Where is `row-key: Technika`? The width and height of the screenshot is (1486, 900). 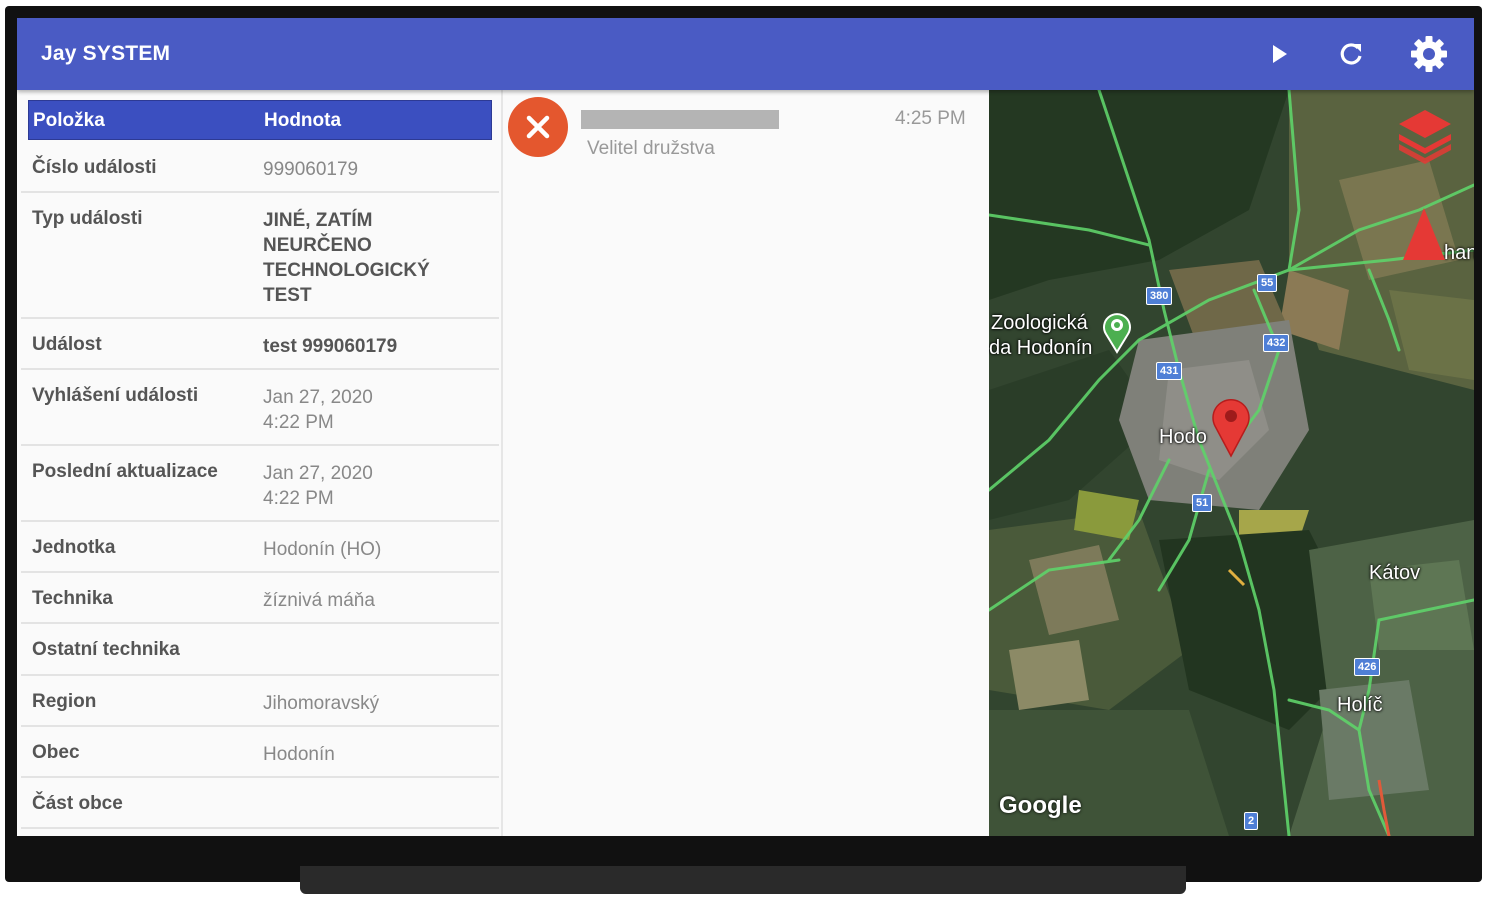 row-key: Technika is located at coordinates (72, 598).